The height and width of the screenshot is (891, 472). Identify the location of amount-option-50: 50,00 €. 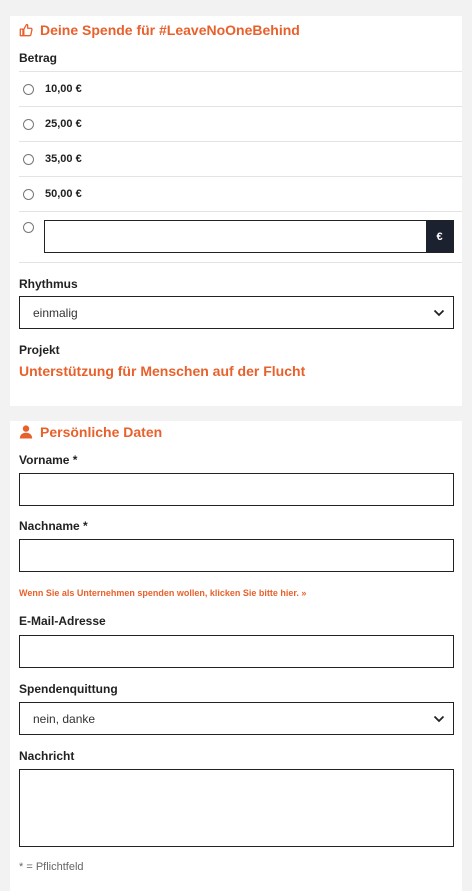
(240, 194).